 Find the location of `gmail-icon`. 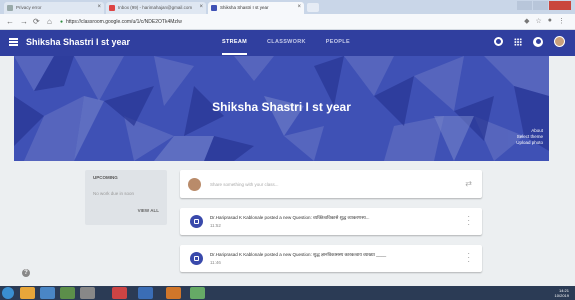

gmail-icon is located at coordinates (112, 8).